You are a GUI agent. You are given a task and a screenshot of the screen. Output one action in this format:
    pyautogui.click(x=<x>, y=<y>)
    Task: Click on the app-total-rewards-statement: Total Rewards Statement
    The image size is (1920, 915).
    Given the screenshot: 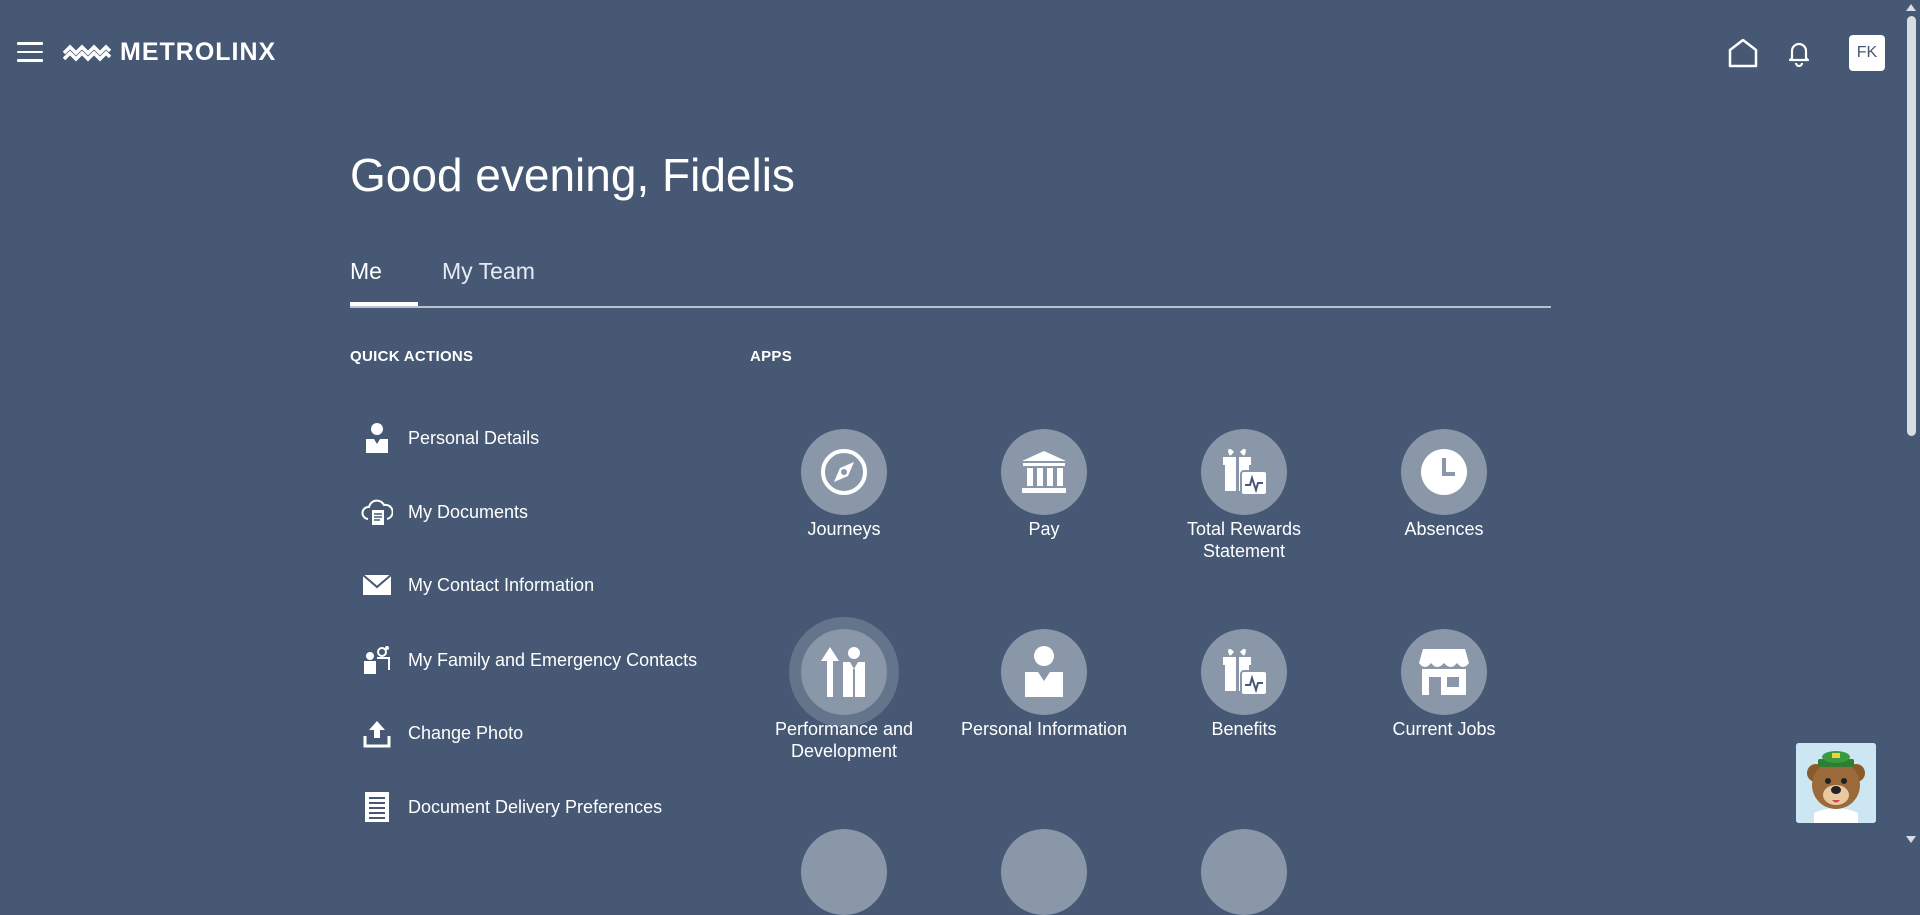 What is the action you would take?
    pyautogui.click(x=1244, y=495)
    